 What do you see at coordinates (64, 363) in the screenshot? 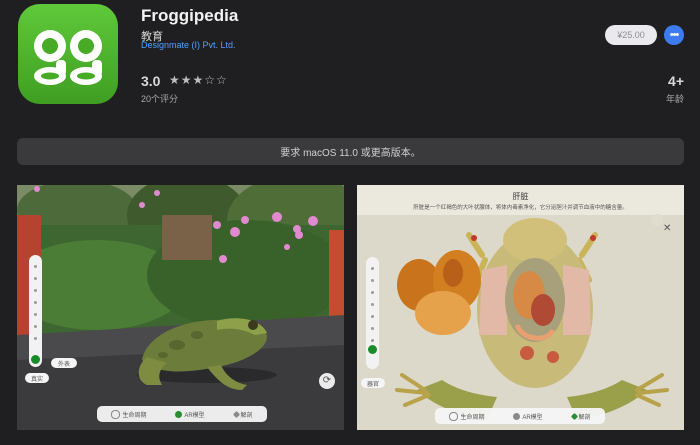
I see `appearance-toggle: 外表` at bounding box center [64, 363].